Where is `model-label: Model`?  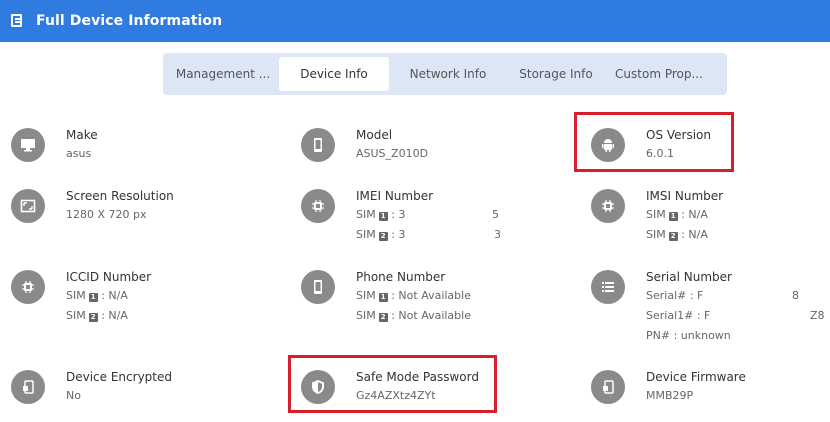
model-label: Model is located at coordinates (374, 135).